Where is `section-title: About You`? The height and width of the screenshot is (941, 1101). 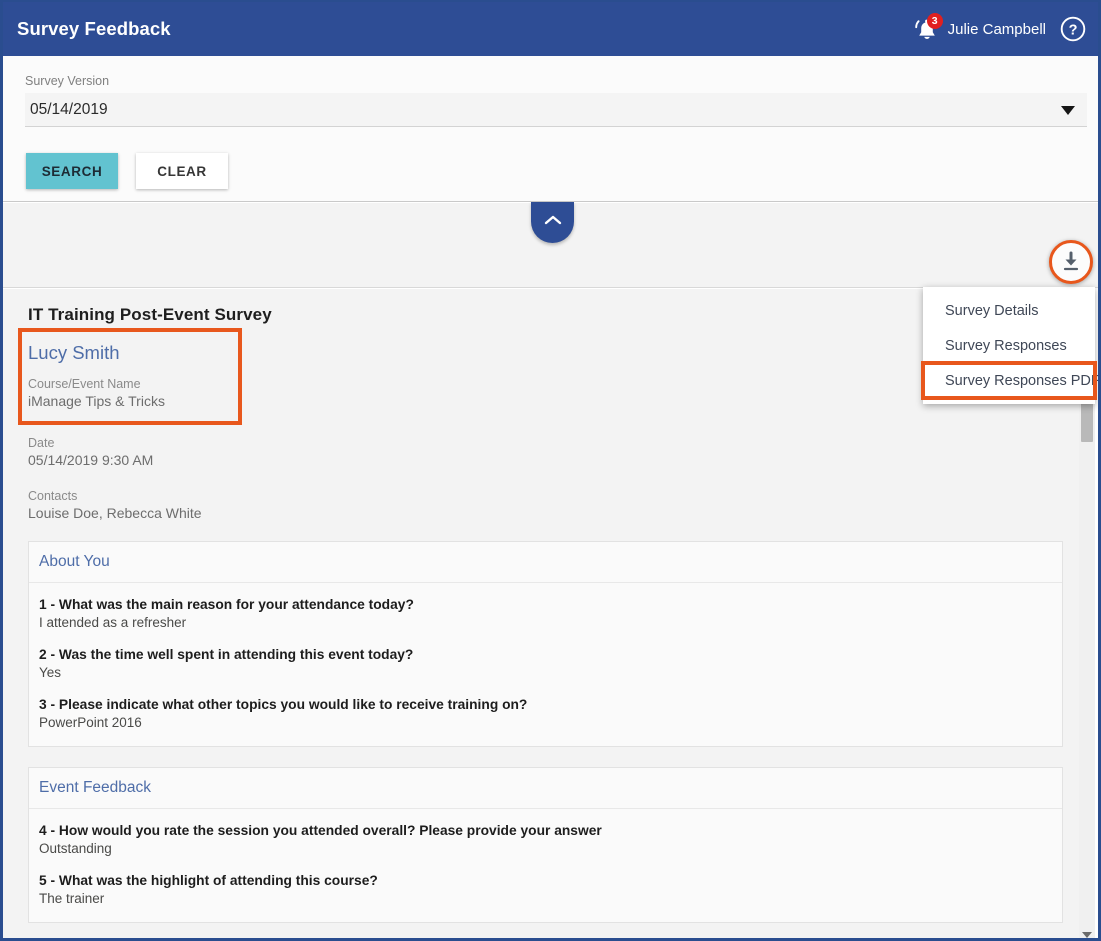 section-title: About You is located at coordinates (545, 562).